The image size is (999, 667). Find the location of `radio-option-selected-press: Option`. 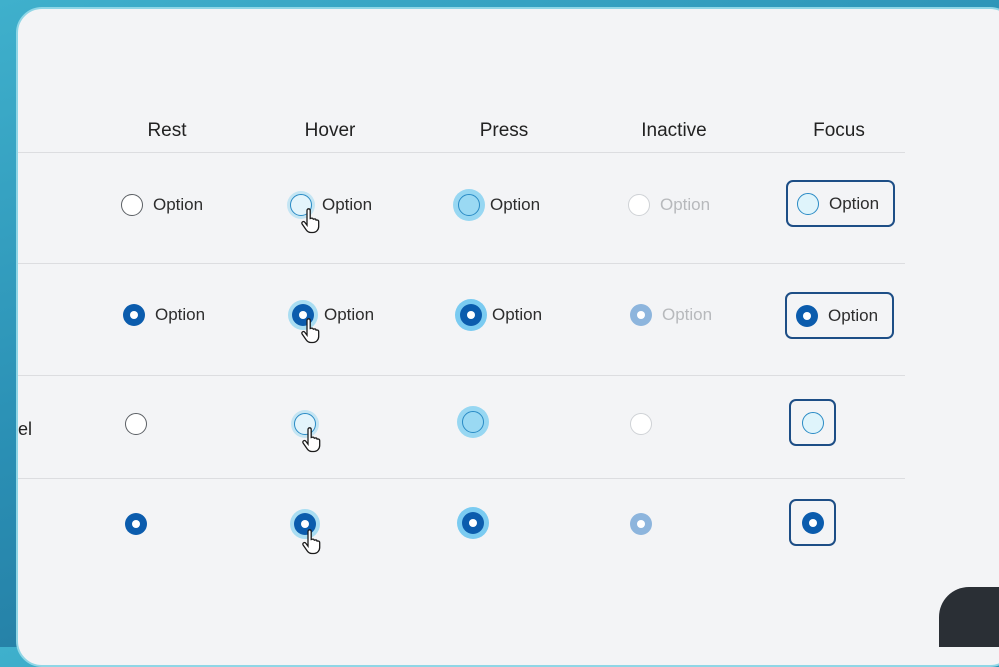

radio-option-selected-press: Option is located at coordinates (501, 315).